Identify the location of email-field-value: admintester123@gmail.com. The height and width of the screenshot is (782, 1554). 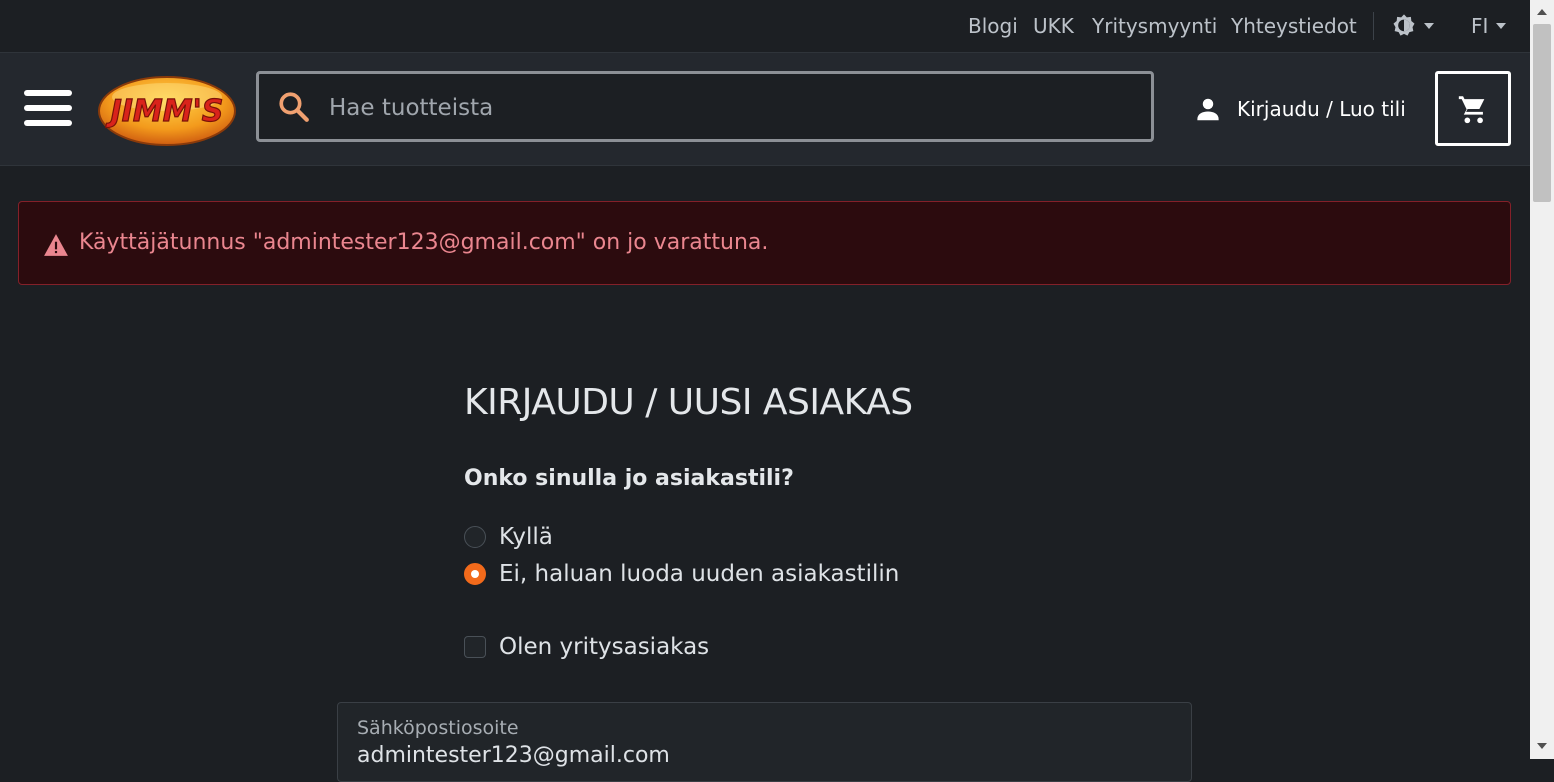
(513, 755).